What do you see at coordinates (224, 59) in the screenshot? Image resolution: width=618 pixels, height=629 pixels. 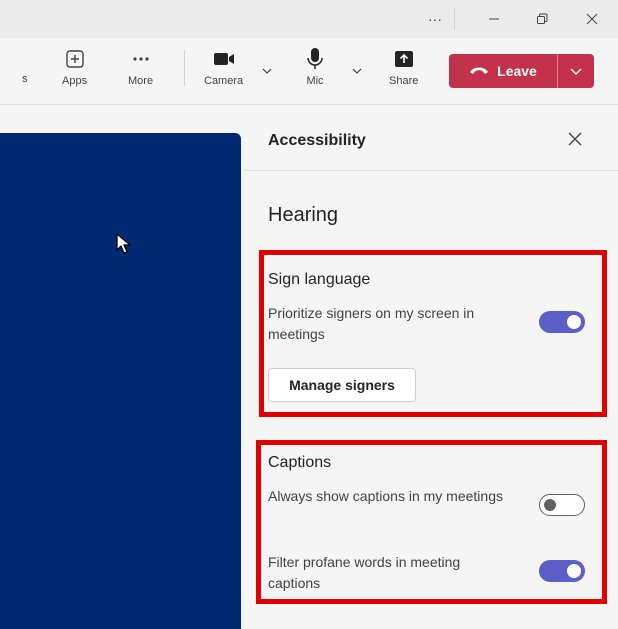 I see `camera-icon` at bounding box center [224, 59].